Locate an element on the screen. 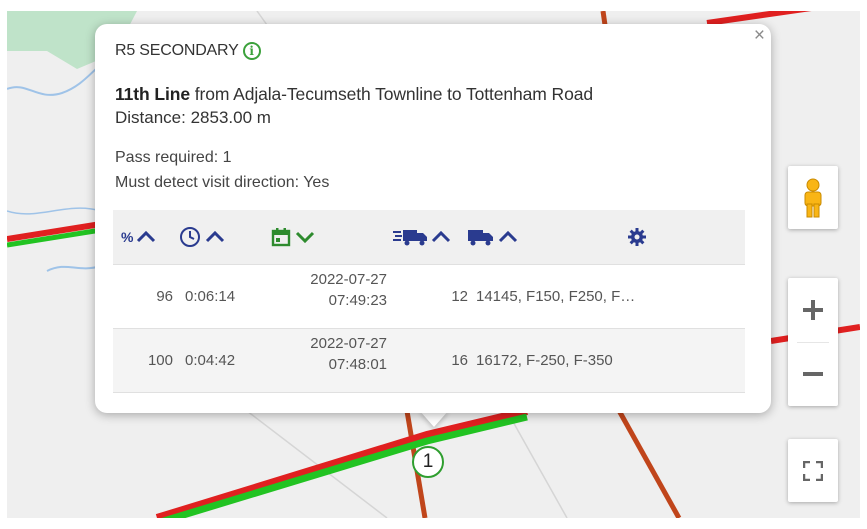  fullscreen-icon is located at coordinates (813, 470).